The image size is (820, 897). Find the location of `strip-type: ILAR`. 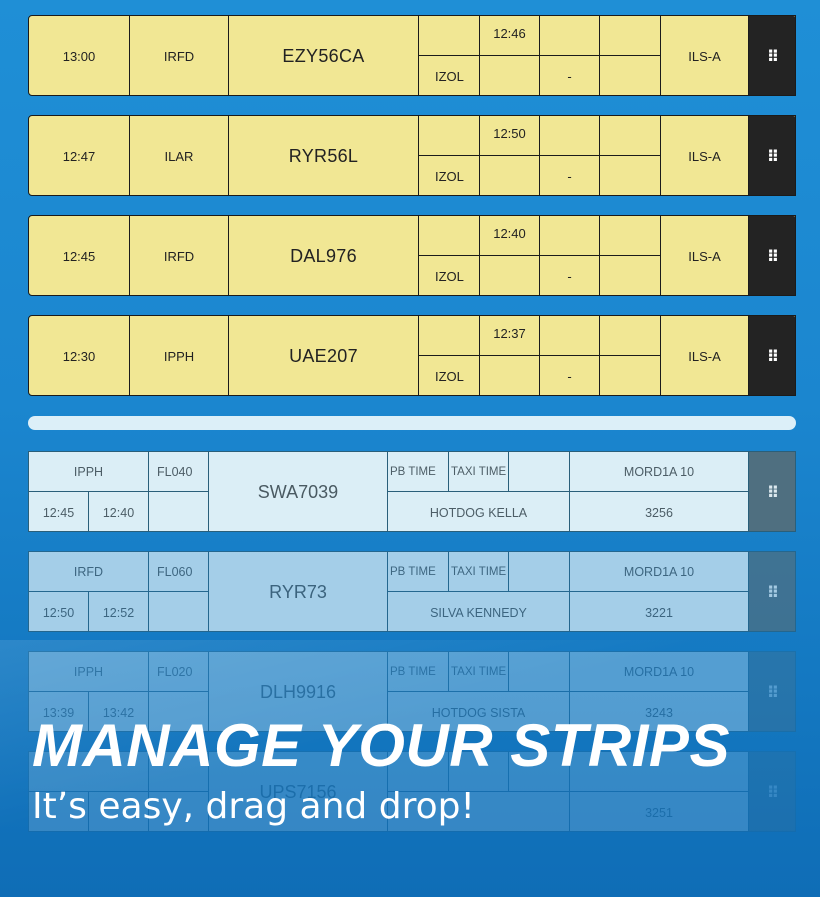

strip-type: ILAR is located at coordinates (179, 155).